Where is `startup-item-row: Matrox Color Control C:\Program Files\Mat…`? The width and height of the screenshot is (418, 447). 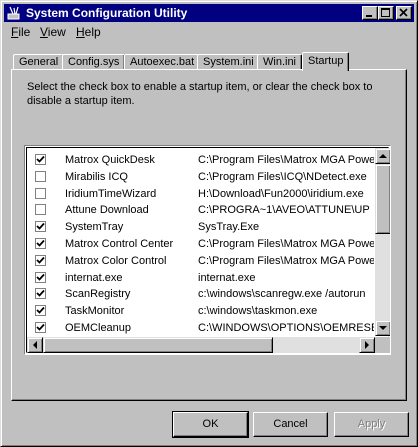 startup-item-row: Matrox Color Control C:\Program Files\Mat… is located at coordinates (200, 261).